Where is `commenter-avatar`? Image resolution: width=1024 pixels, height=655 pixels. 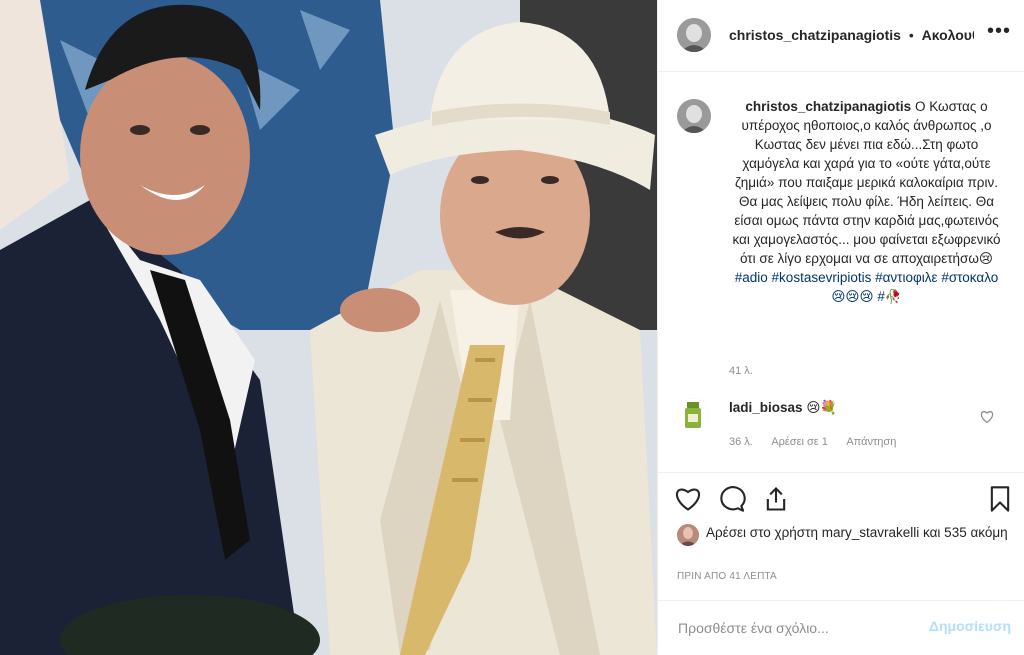
commenter-avatar is located at coordinates (693, 414).